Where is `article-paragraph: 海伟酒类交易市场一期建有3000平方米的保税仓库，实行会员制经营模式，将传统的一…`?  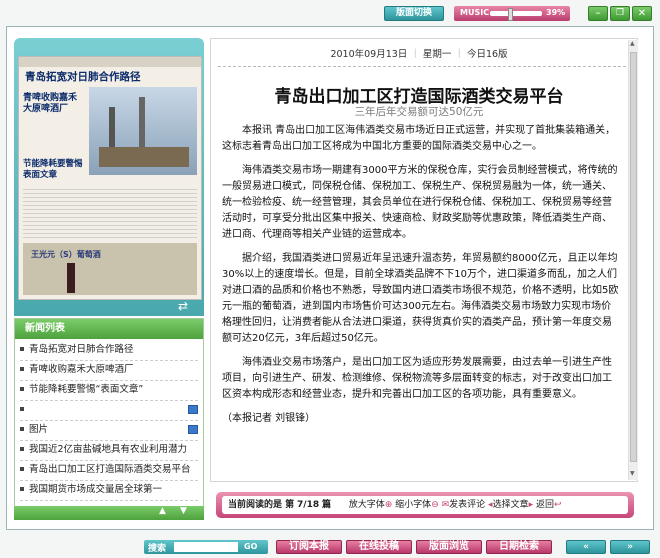
article-paragraph: 海伟酒类交易市场一期建有3000平方米的保税仓库，实行会员制经营模式，将传统的一… is located at coordinates (420, 202).